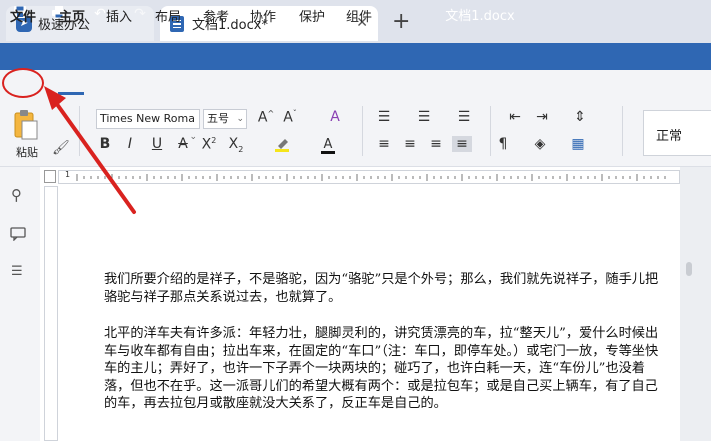 The image size is (711, 441). I want to click on align-right-icon: ≡, so click(436, 144).